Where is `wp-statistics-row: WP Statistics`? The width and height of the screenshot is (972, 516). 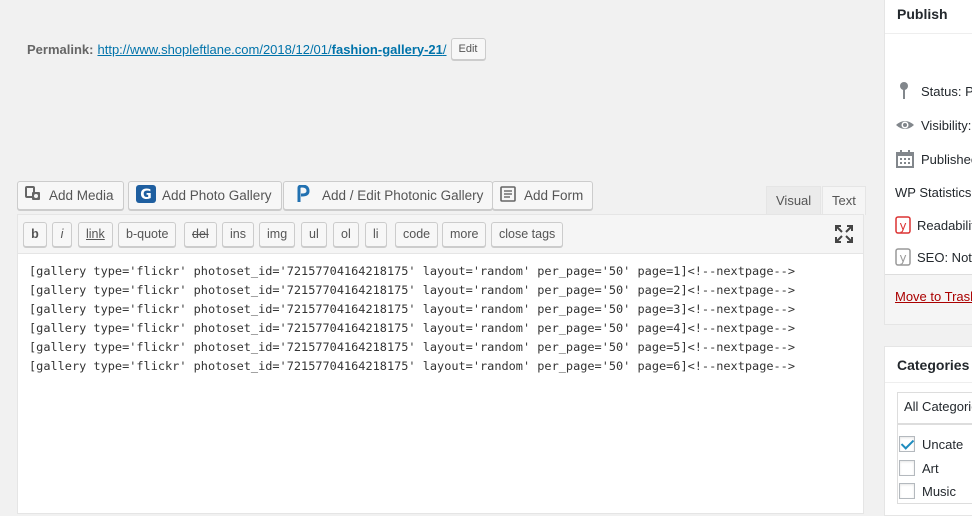
wp-statistics-row: WP Statistics is located at coordinates (933, 192).